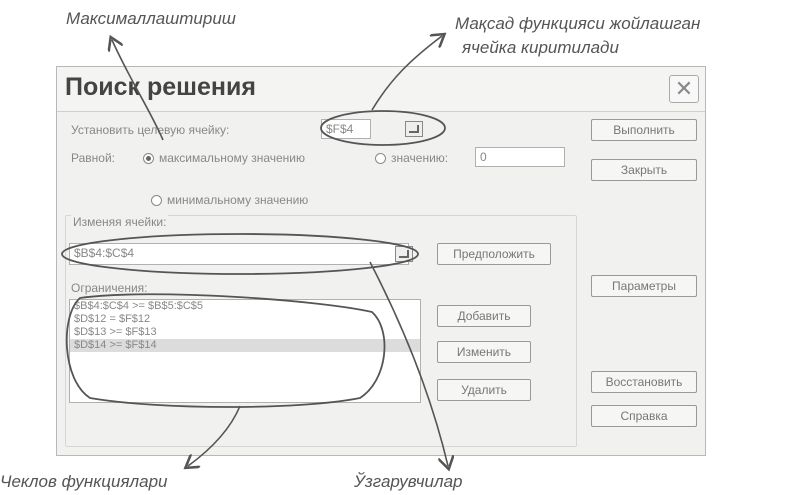 This screenshot has height=495, width=789. I want to click on constraints-circle, so click(225, 350).